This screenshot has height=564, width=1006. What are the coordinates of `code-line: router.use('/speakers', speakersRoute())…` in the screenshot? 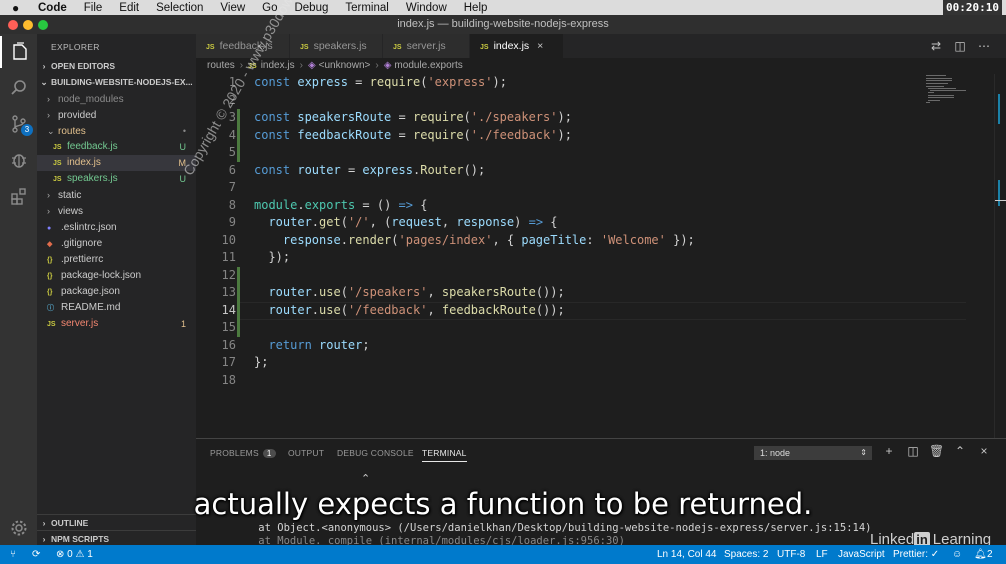 It's located at (409, 293).